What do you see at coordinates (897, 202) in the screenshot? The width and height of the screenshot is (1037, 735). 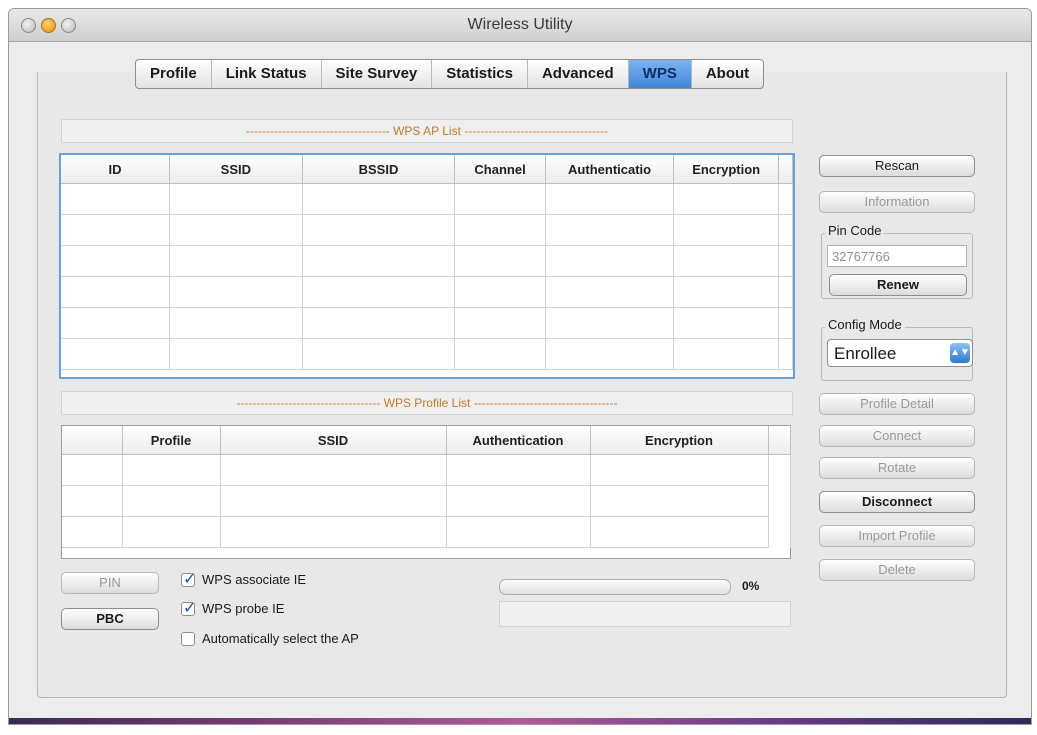 I see `information-button: Information` at bounding box center [897, 202].